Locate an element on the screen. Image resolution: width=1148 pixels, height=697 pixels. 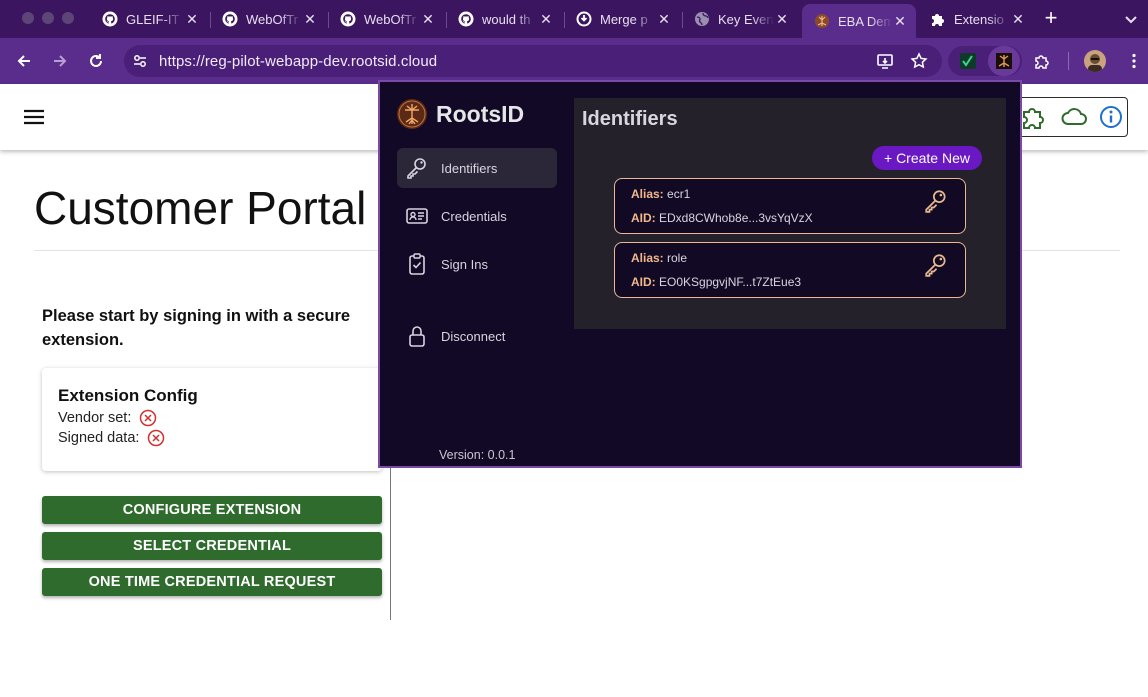
panel-title: Identifiers is located at coordinates (630, 119).